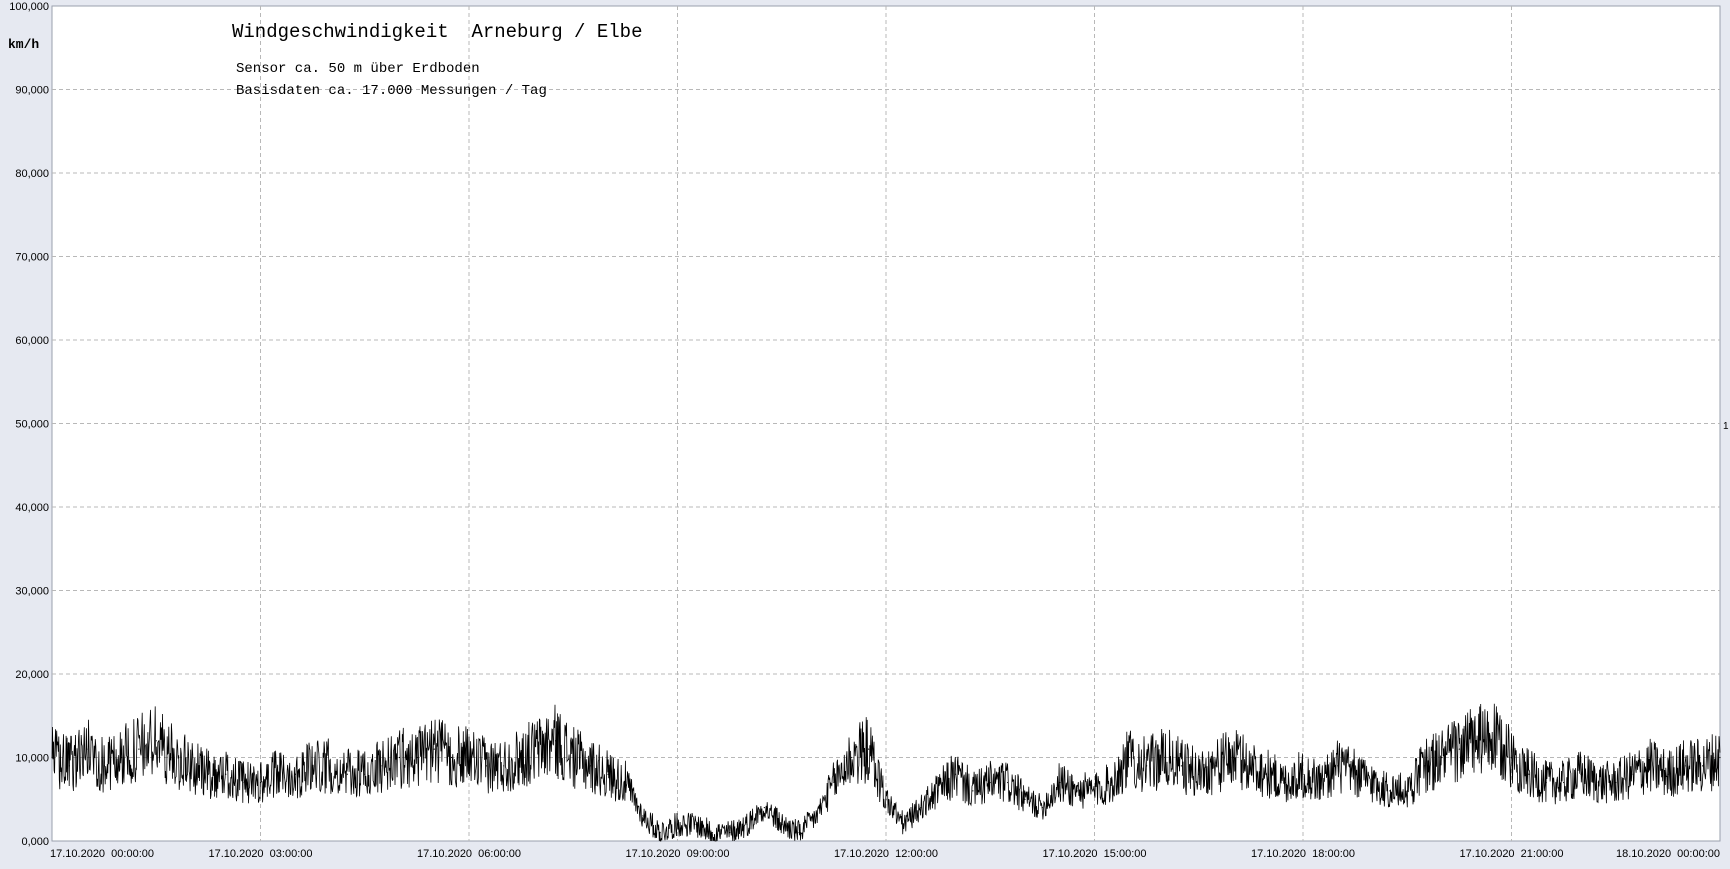 The height and width of the screenshot is (869, 1730). What do you see at coordinates (32, 759) in the screenshot?
I see `y-tick-label: 10,000` at bounding box center [32, 759].